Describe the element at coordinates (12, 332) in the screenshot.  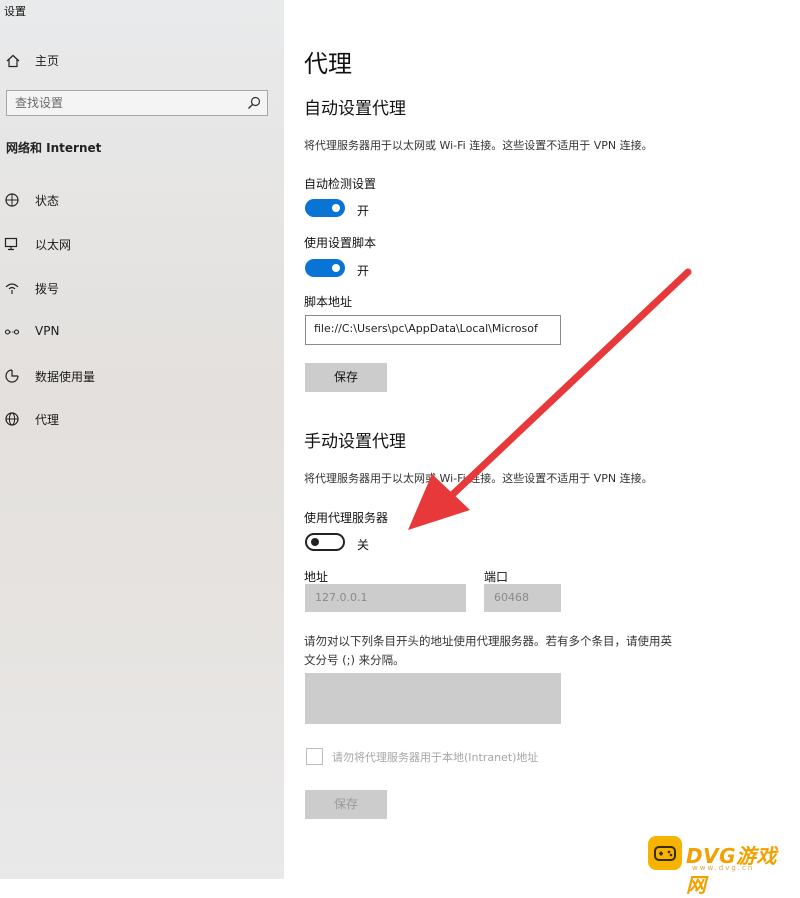
I see `vpn-icon` at that location.